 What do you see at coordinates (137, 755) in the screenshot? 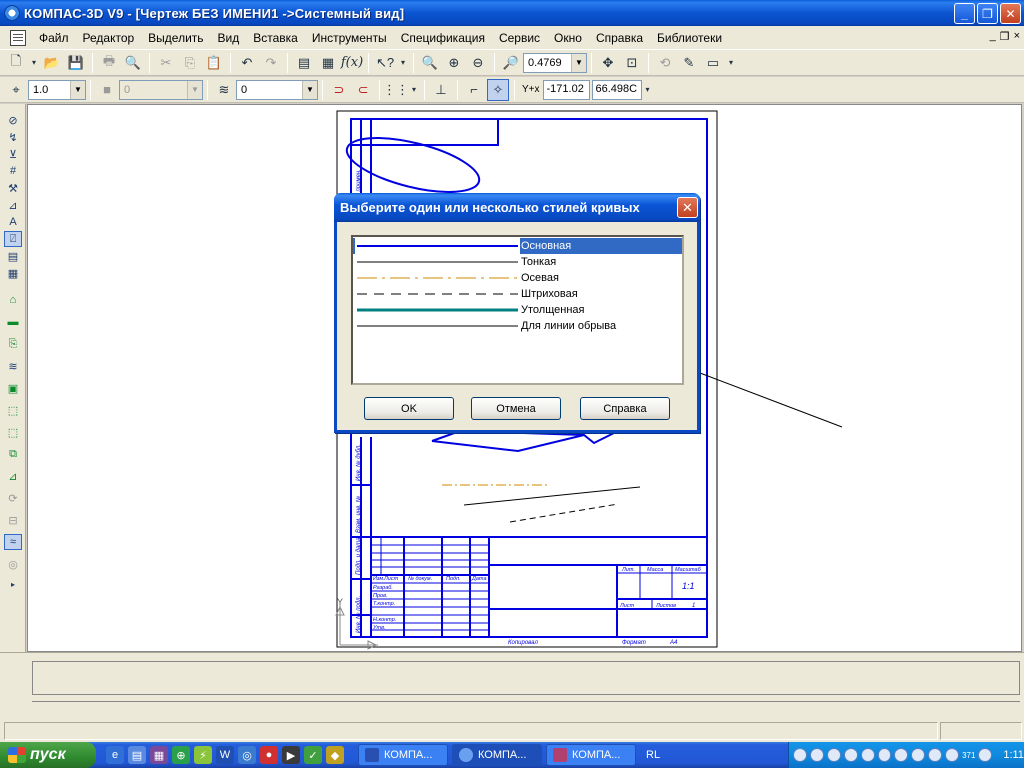
I see `doc-quicklaunch-icon: ▤` at bounding box center [137, 755].